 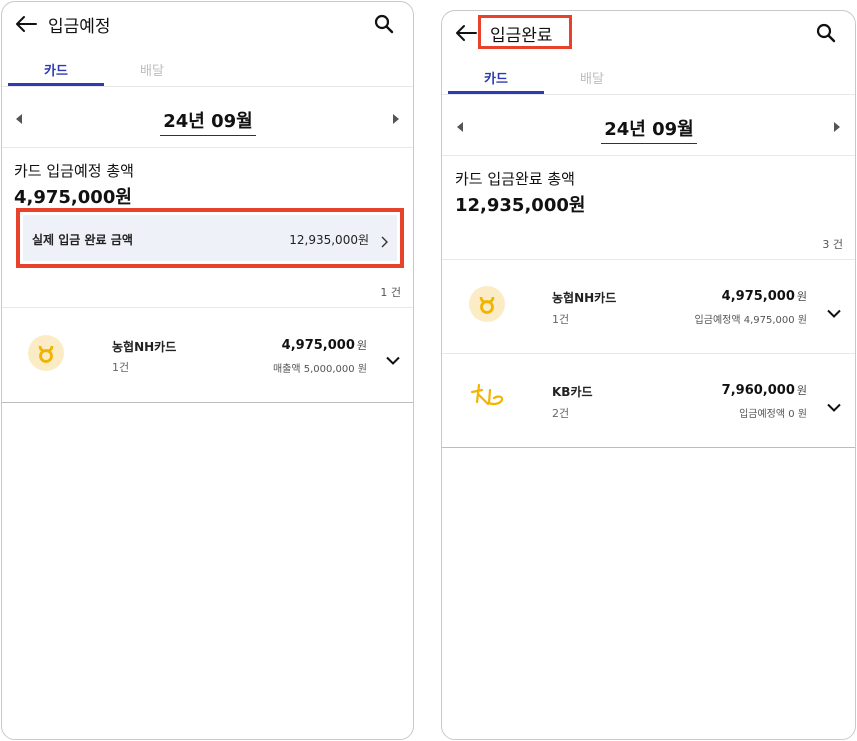 I want to click on card-amount: 7,960,000 원, so click(x=764, y=390).